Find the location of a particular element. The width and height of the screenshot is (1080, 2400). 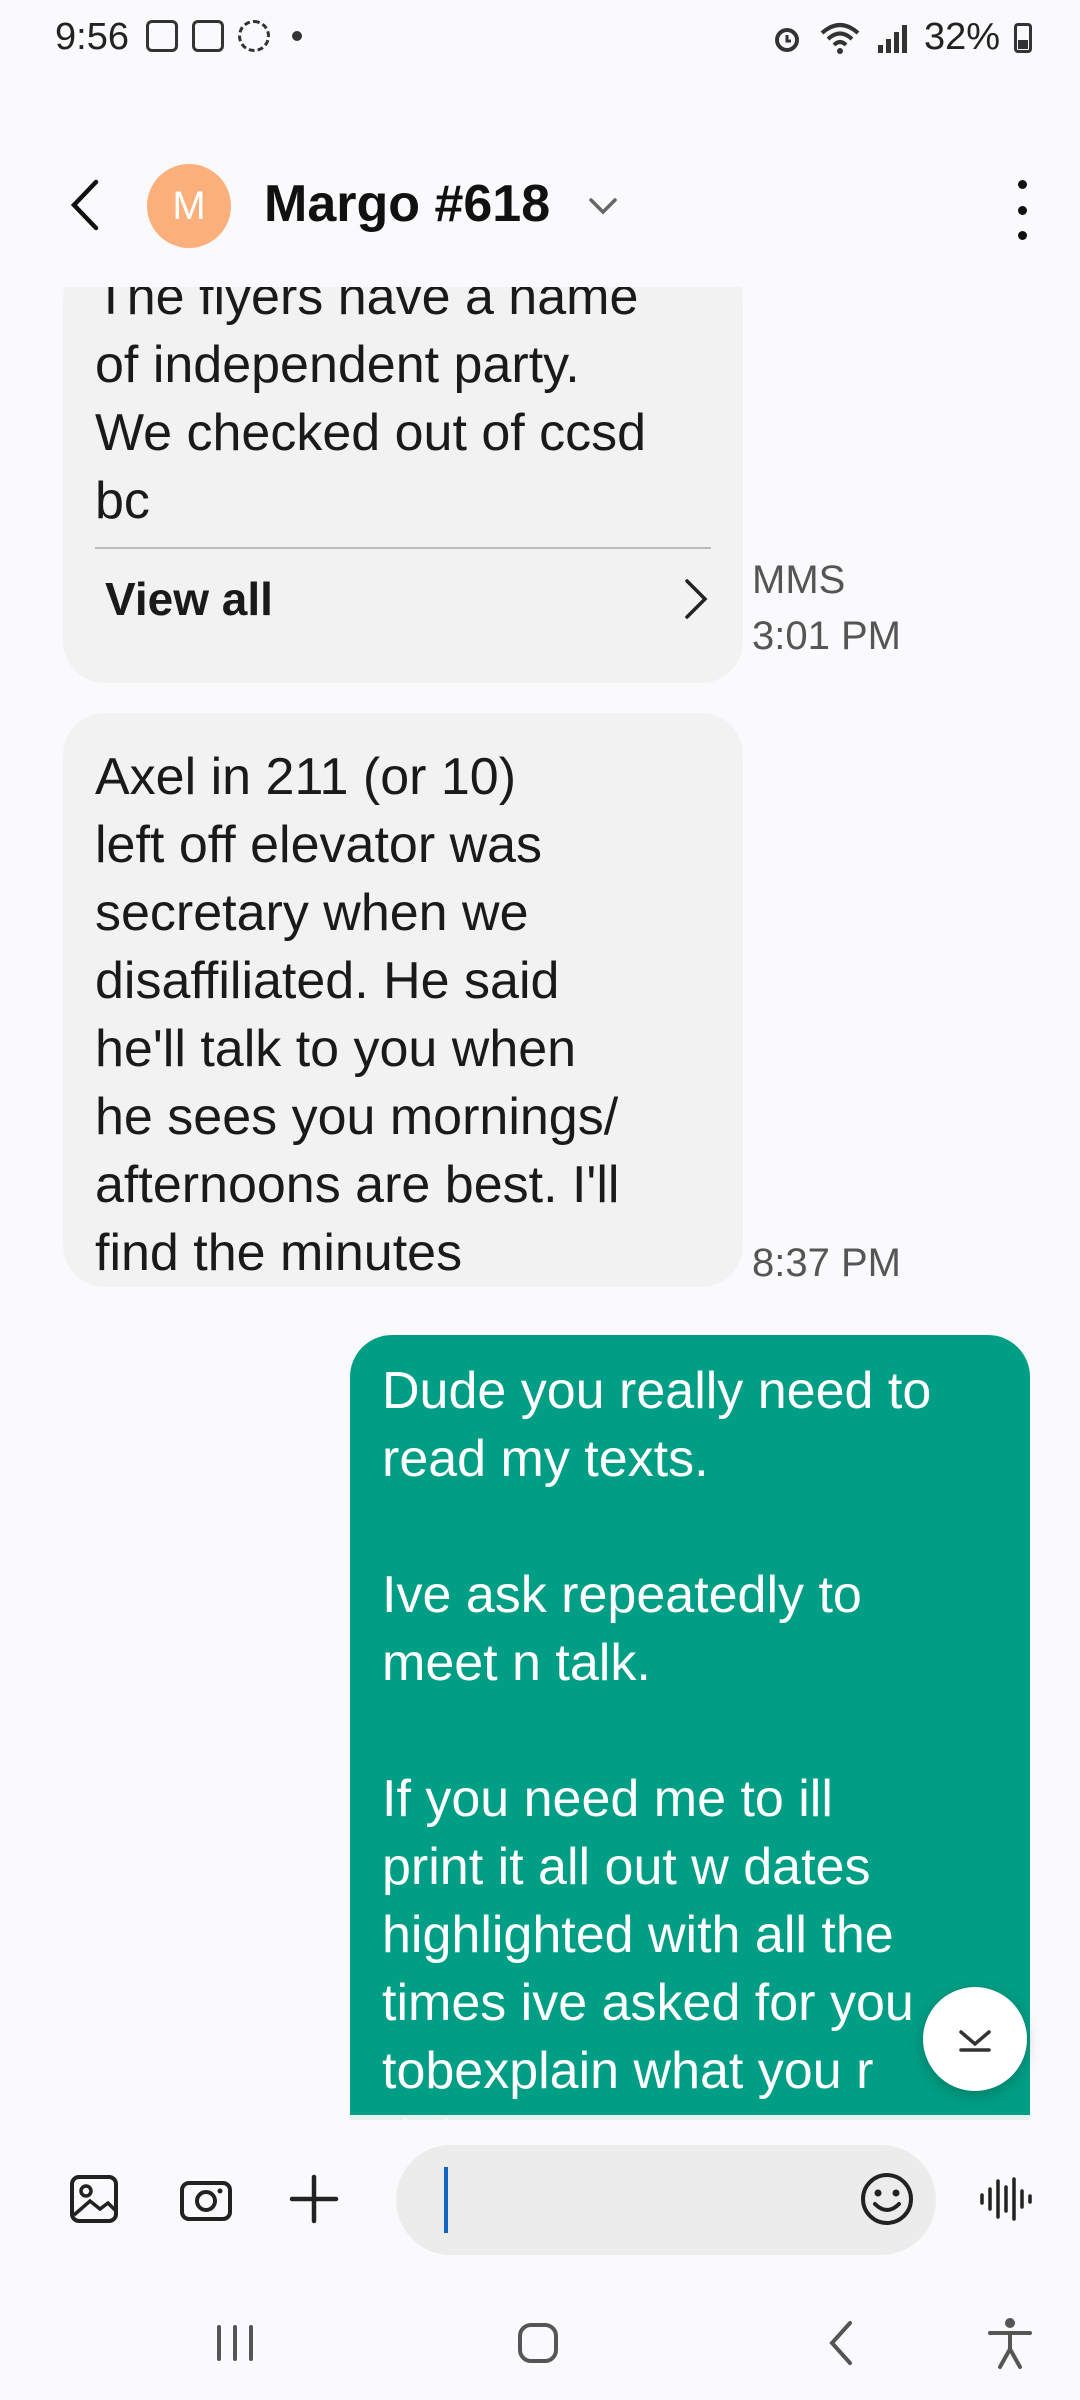

voice-record-icon is located at coordinates (1004, 2199).